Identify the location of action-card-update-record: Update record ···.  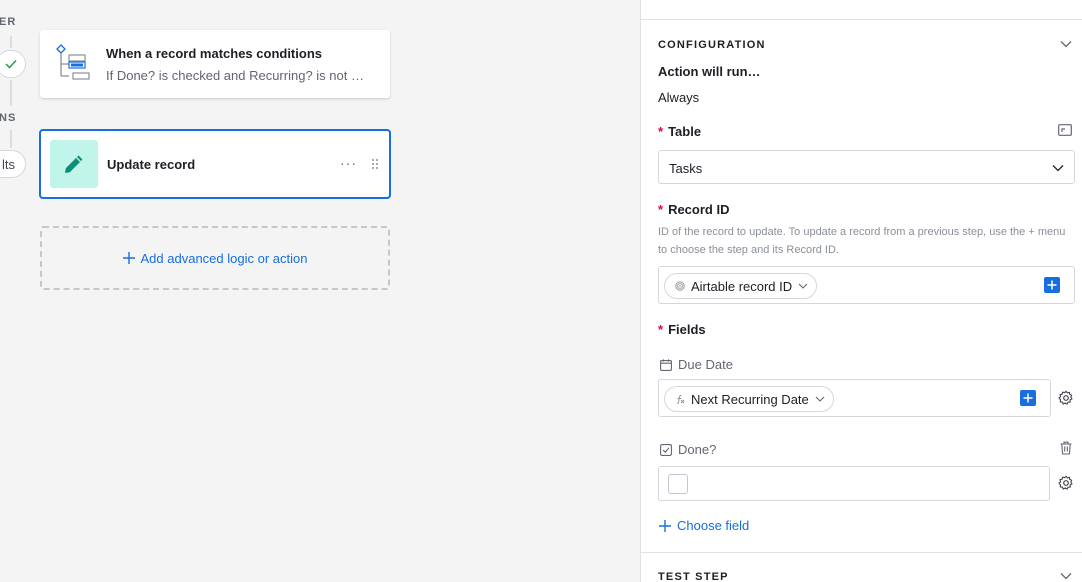
(215, 164).